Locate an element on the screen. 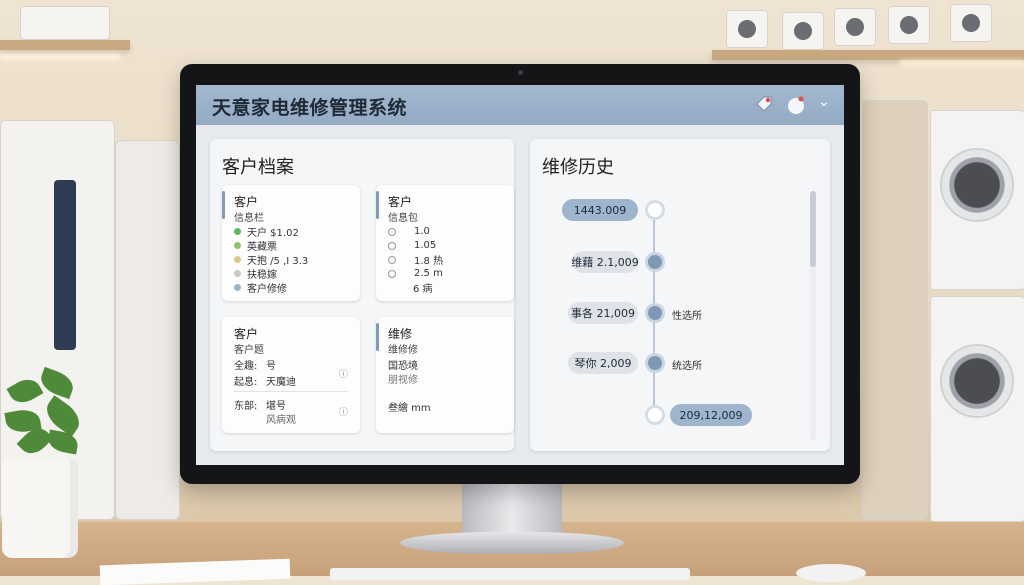 The height and width of the screenshot is (585, 1024). left-shelf-light is located at coordinates (60, 57).